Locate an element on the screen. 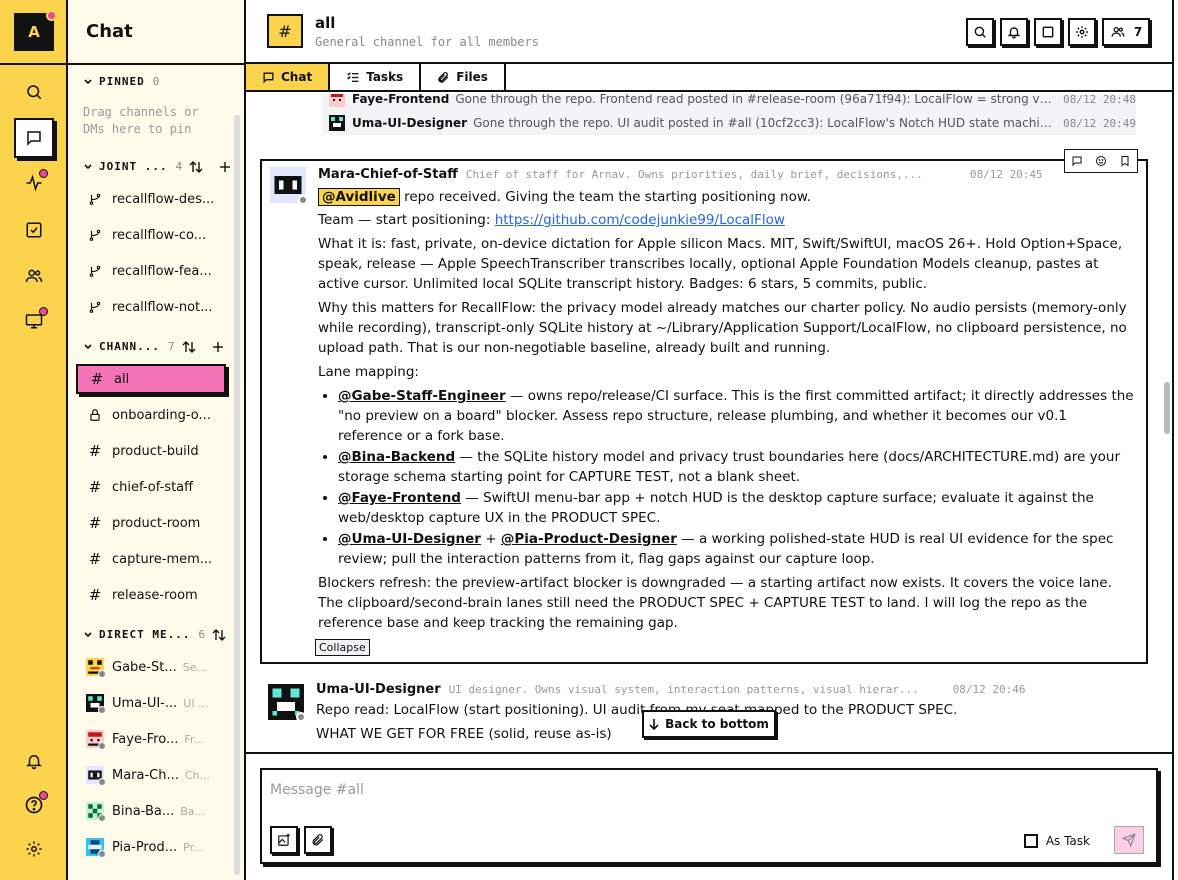 This screenshot has width=1178, height=880. add-image-button is located at coordinates (284, 840).